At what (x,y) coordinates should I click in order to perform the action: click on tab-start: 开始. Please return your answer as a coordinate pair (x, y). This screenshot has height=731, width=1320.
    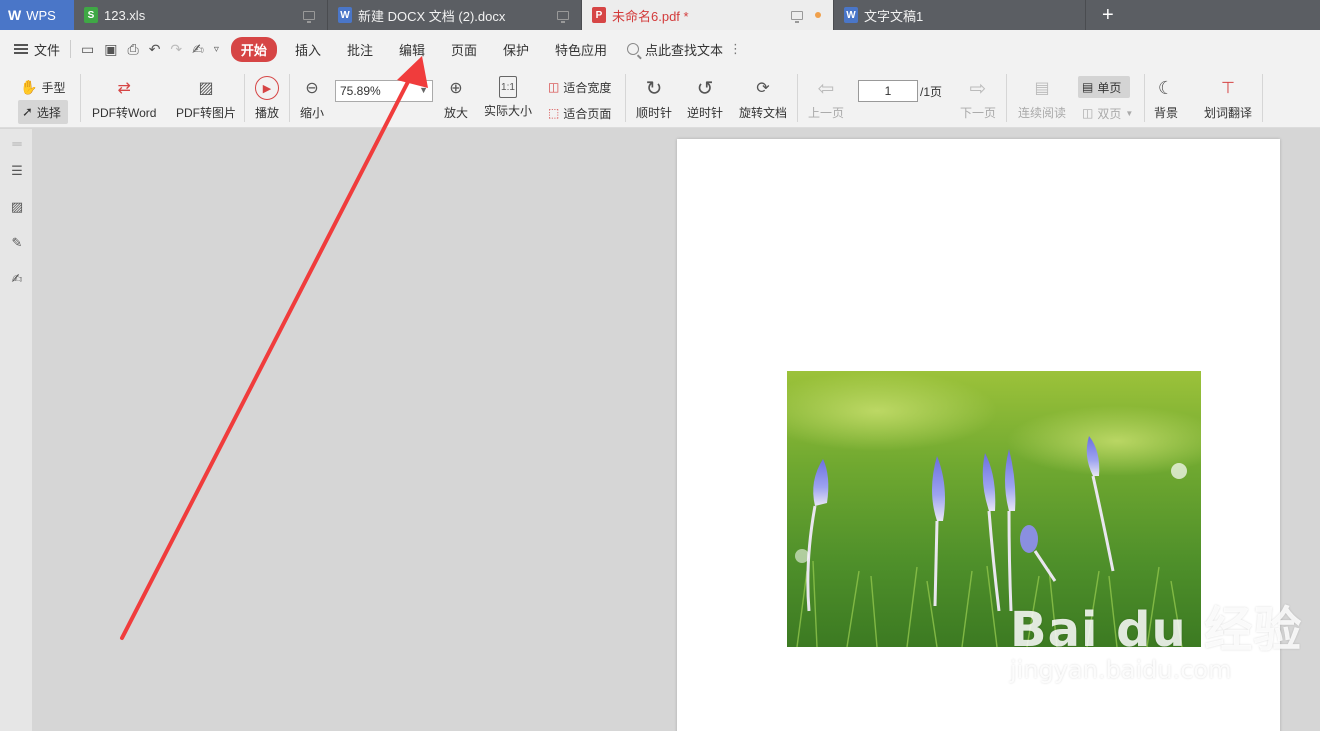
    Looking at the image, I should click on (253, 49).